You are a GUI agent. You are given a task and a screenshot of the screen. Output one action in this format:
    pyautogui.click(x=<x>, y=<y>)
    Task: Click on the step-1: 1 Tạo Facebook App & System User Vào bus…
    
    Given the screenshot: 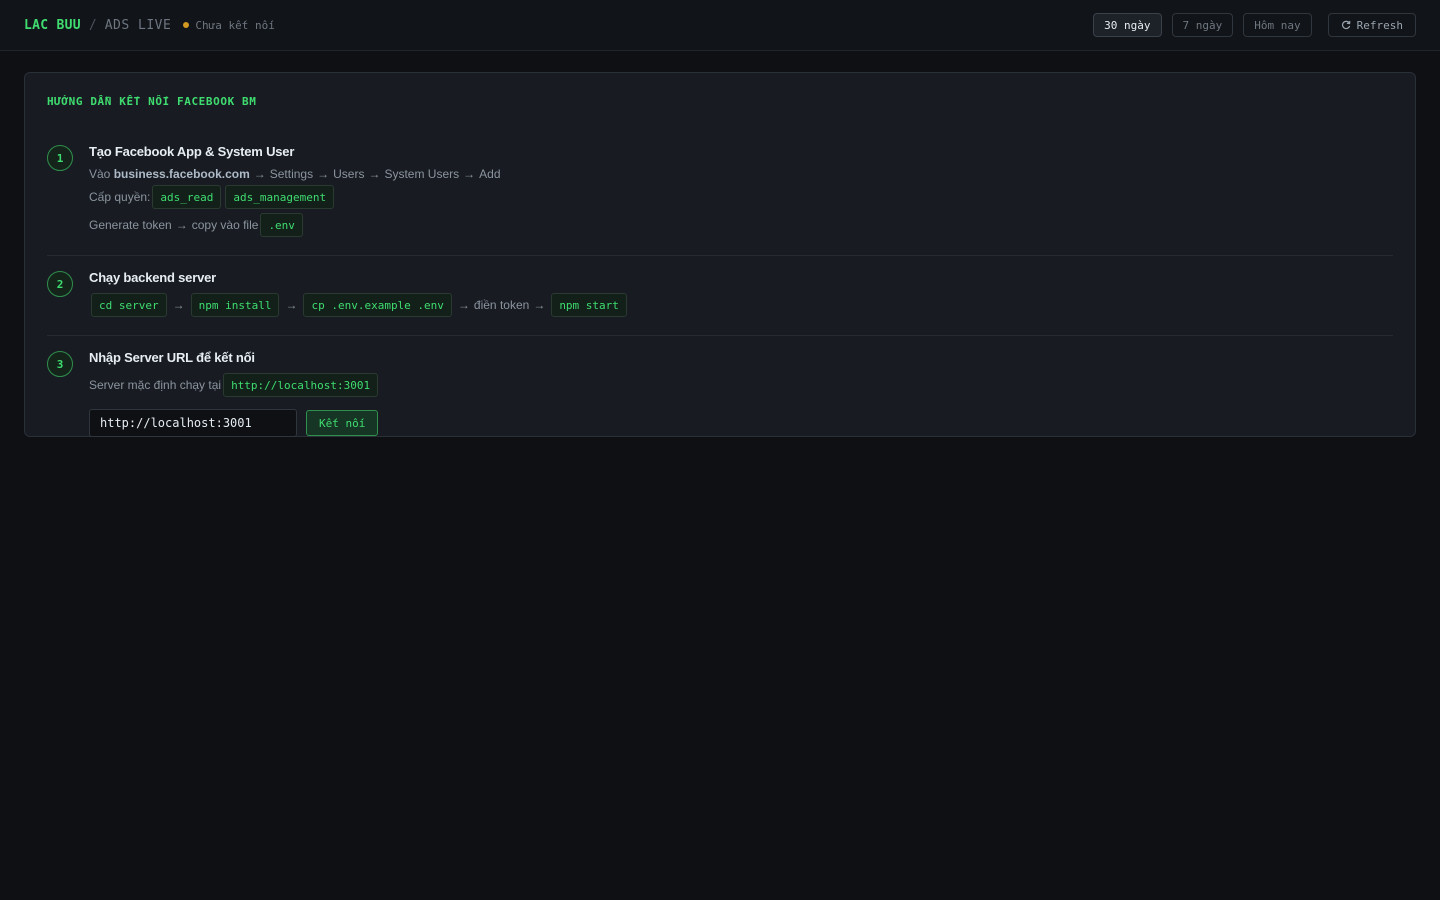 What is the action you would take?
    pyautogui.click(x=720, y=193)
    